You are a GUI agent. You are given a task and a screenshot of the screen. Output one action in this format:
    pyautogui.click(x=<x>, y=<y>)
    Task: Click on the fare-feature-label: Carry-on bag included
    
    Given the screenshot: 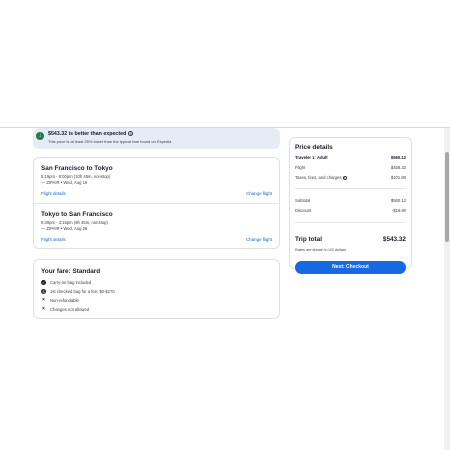 What is the action you would take?
    pyautogui.click(x=71, y=282)
    